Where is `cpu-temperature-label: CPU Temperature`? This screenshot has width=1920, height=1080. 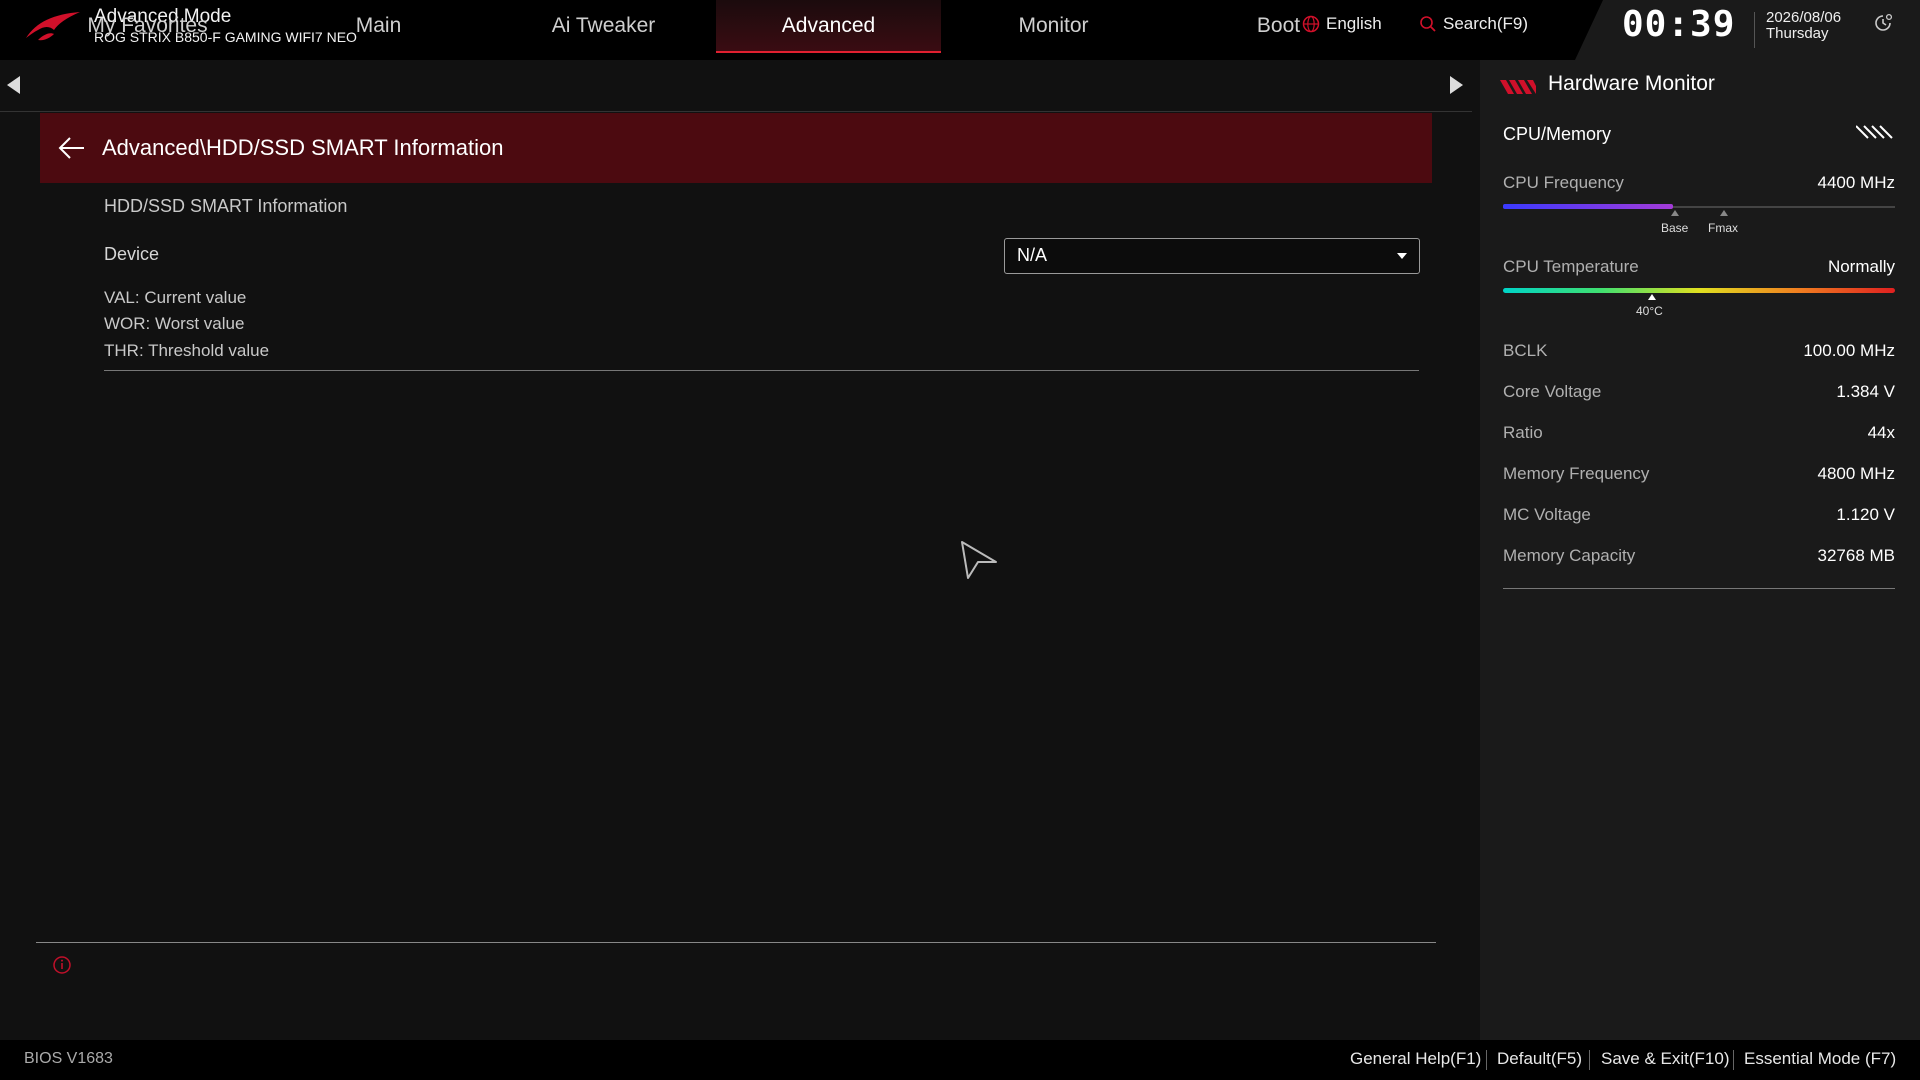 cpu-temperature-label: CPU Temperature is located at coordinates (1571, 266).